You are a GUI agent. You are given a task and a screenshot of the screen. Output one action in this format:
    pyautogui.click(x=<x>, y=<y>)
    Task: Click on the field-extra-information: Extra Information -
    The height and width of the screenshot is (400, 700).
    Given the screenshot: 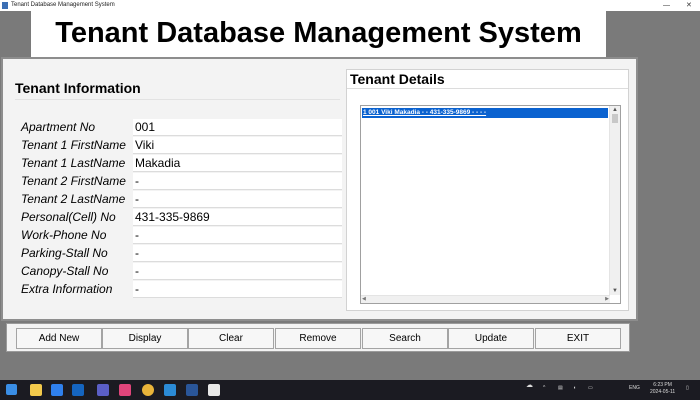 What is the action you would take?
    pyautogui.click(x=180, y=290)
    